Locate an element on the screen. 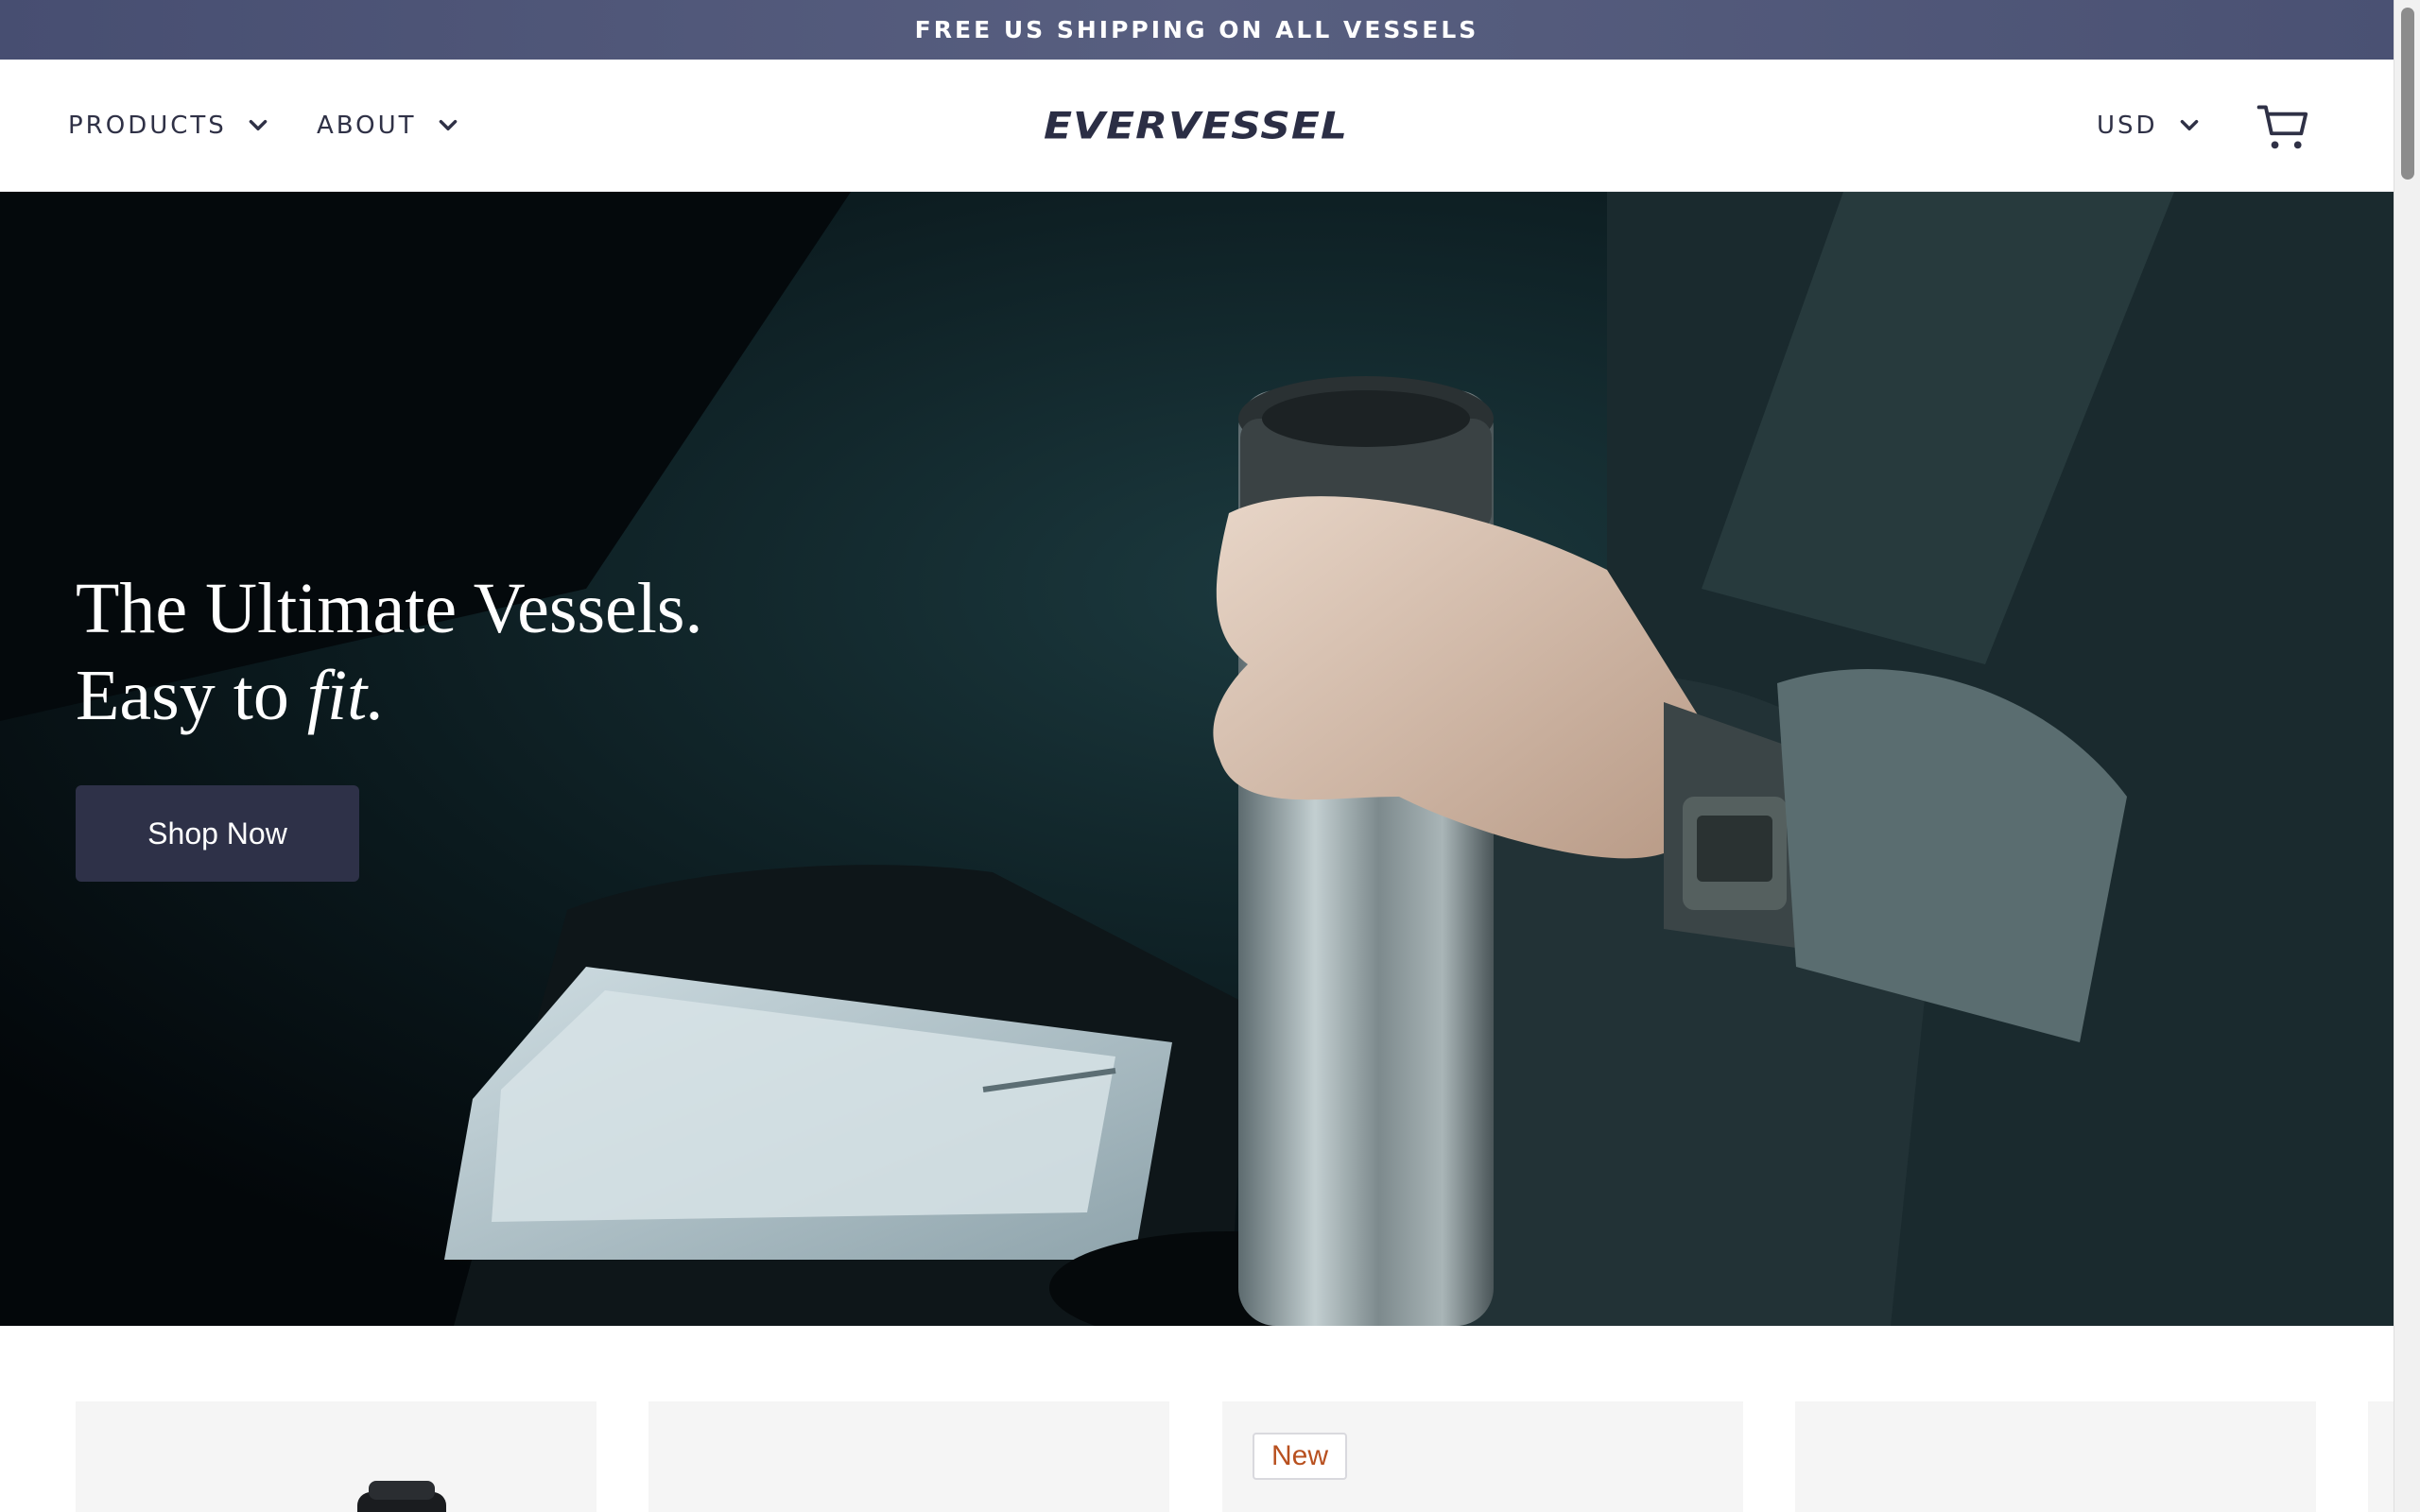 The width and height of the screenshot is (2420, 1512). hero-headline: The Ultimate Vessels. Easy to fit. is located at coordinates (389, 652).